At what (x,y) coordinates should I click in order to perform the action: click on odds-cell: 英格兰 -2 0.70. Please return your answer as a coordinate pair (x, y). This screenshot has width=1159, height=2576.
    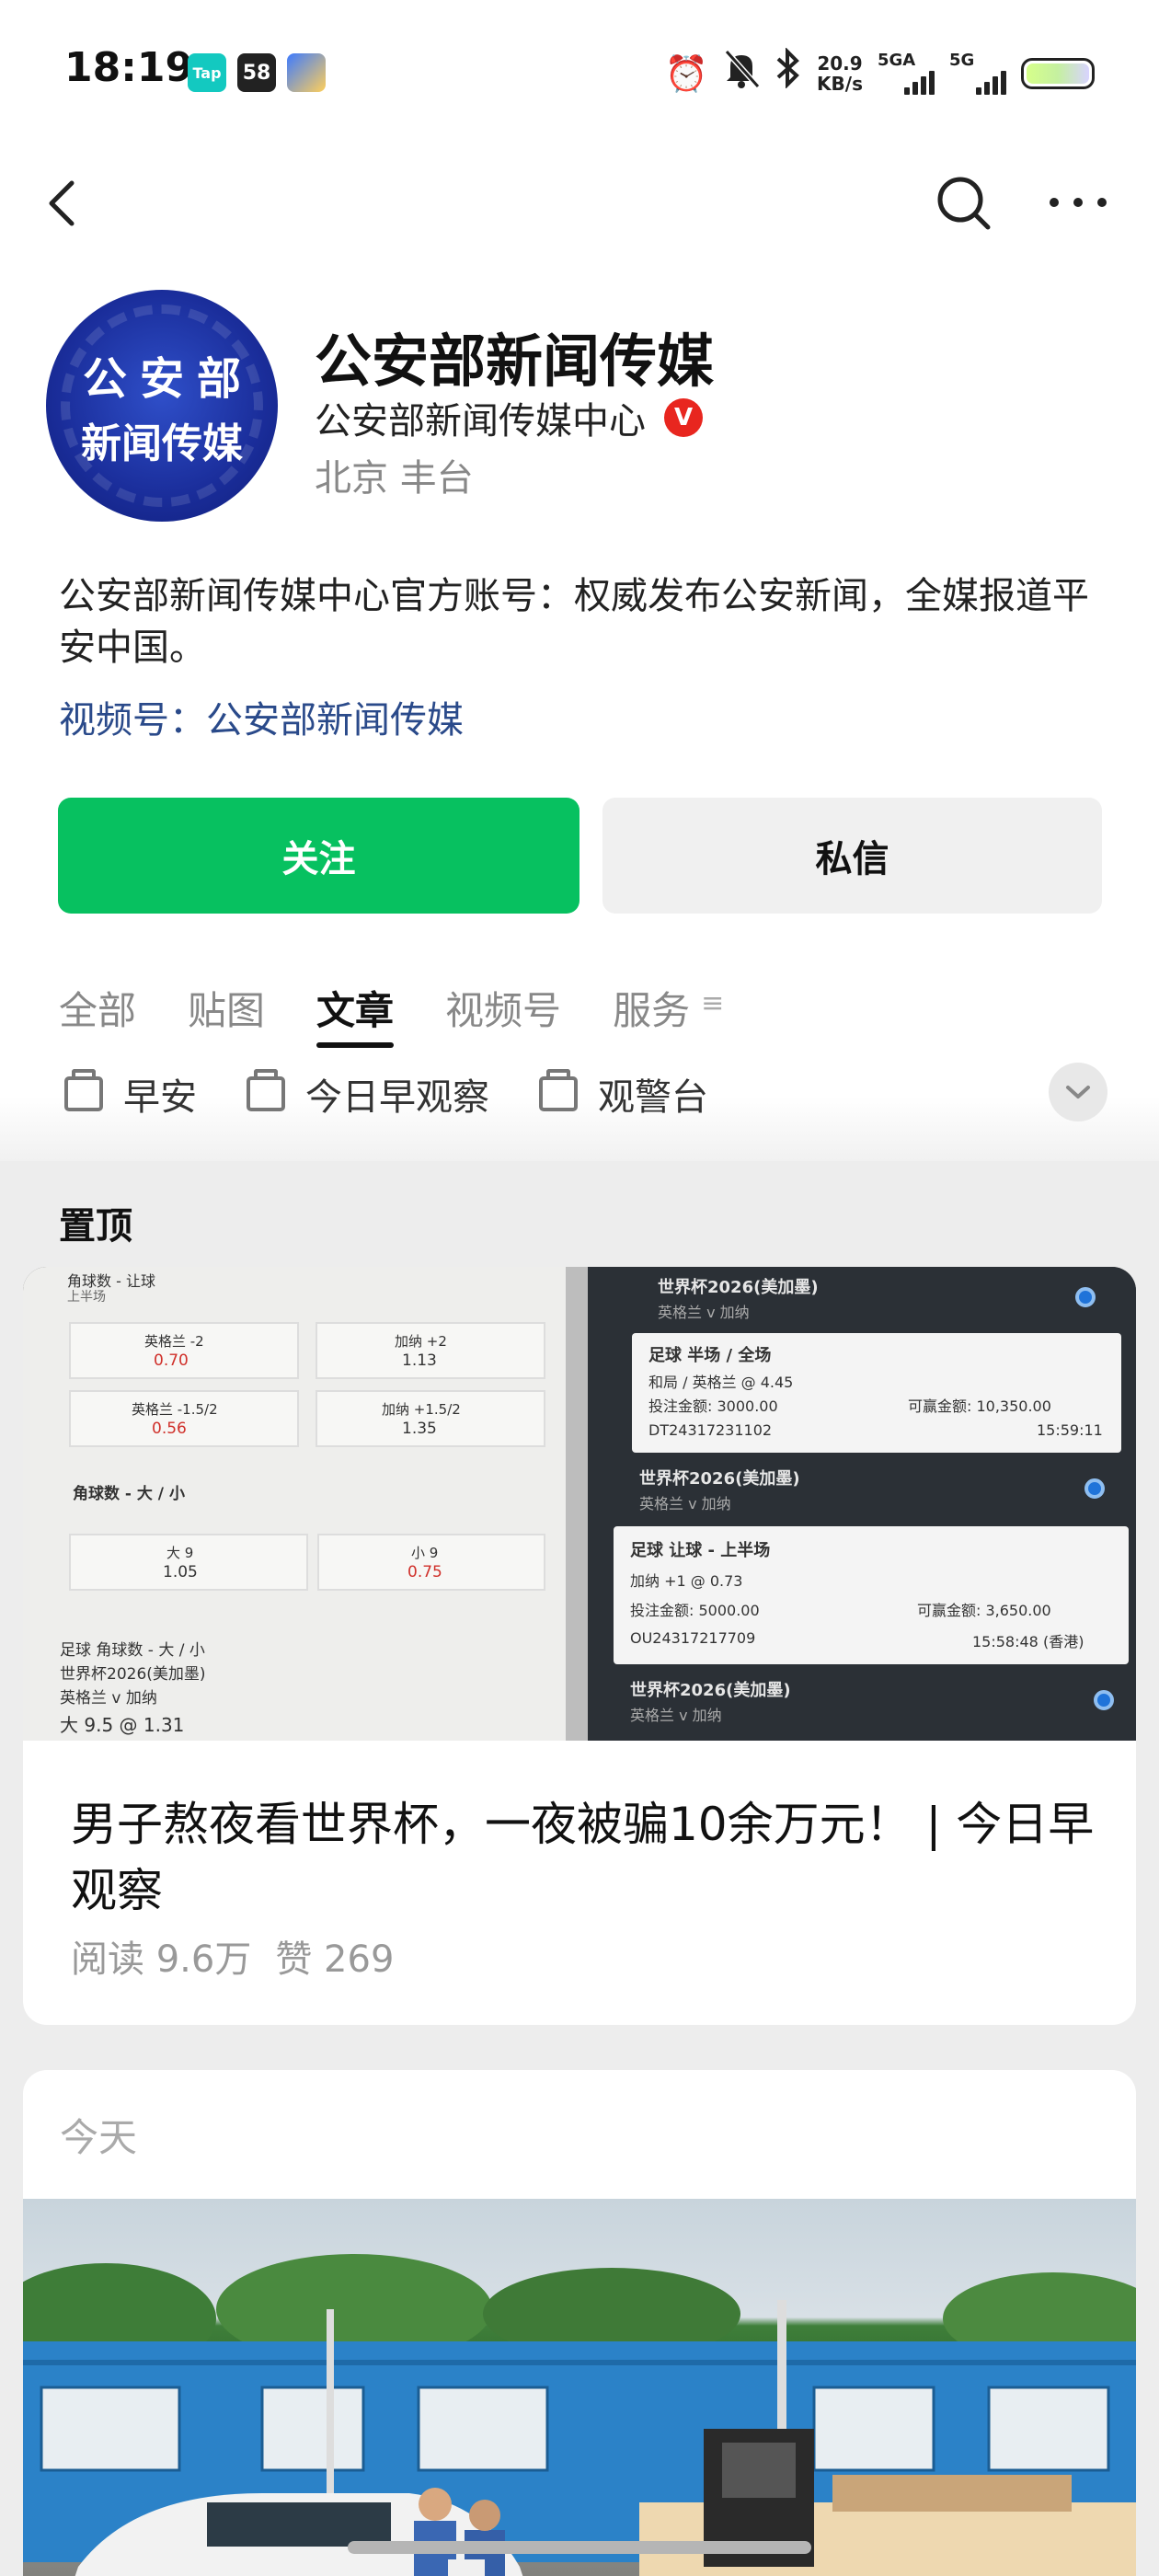
    Looking at the image, I should click on (184, 1350).